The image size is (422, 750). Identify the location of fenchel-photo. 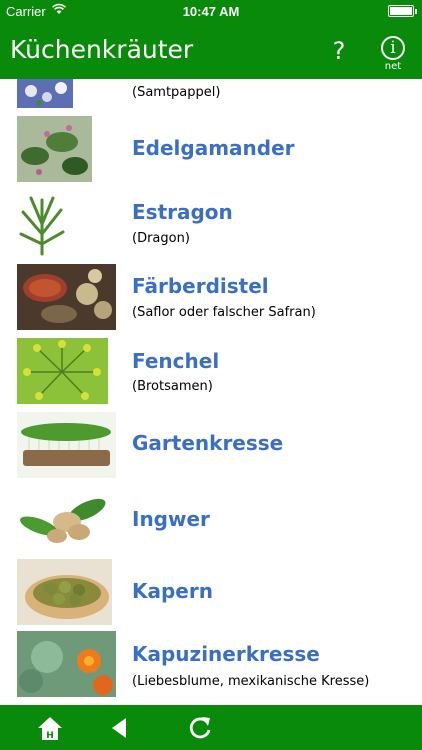
(62, 371).